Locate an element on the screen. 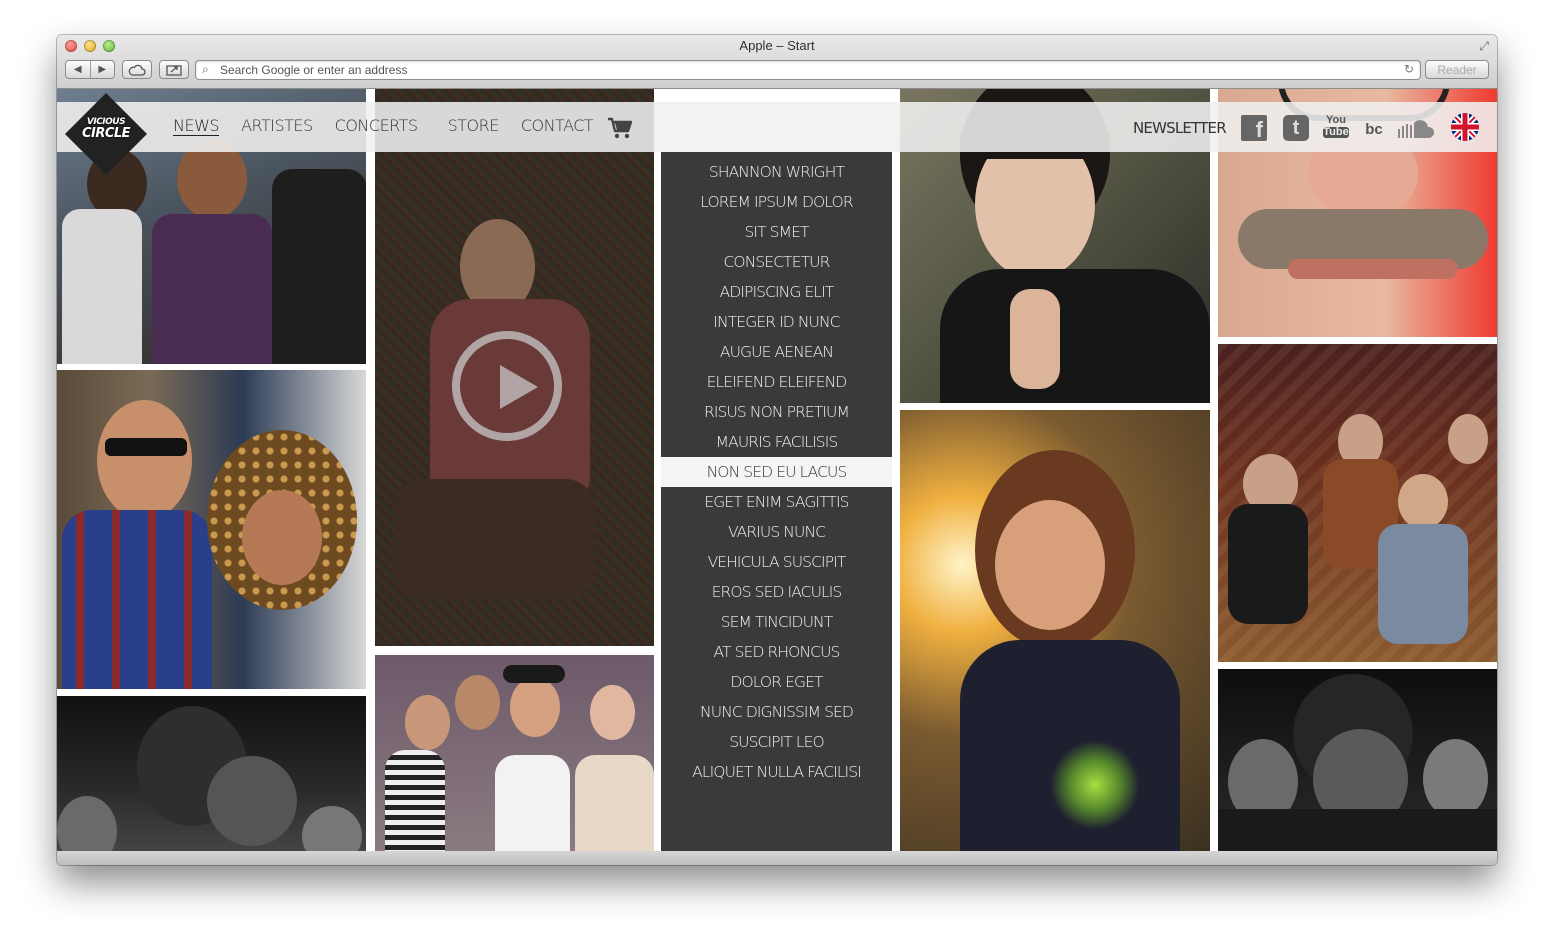  artist-menu-item: SUSCIPIT LEO is located at coordinates (776, 742).